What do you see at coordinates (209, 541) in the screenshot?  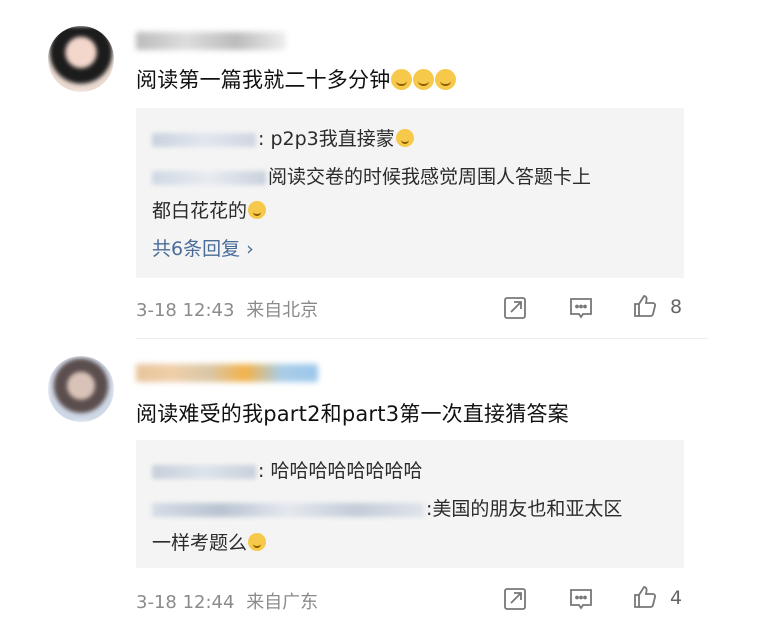 I see `reply-line-continued: 一样考题么` at bounding box center [209, 541].